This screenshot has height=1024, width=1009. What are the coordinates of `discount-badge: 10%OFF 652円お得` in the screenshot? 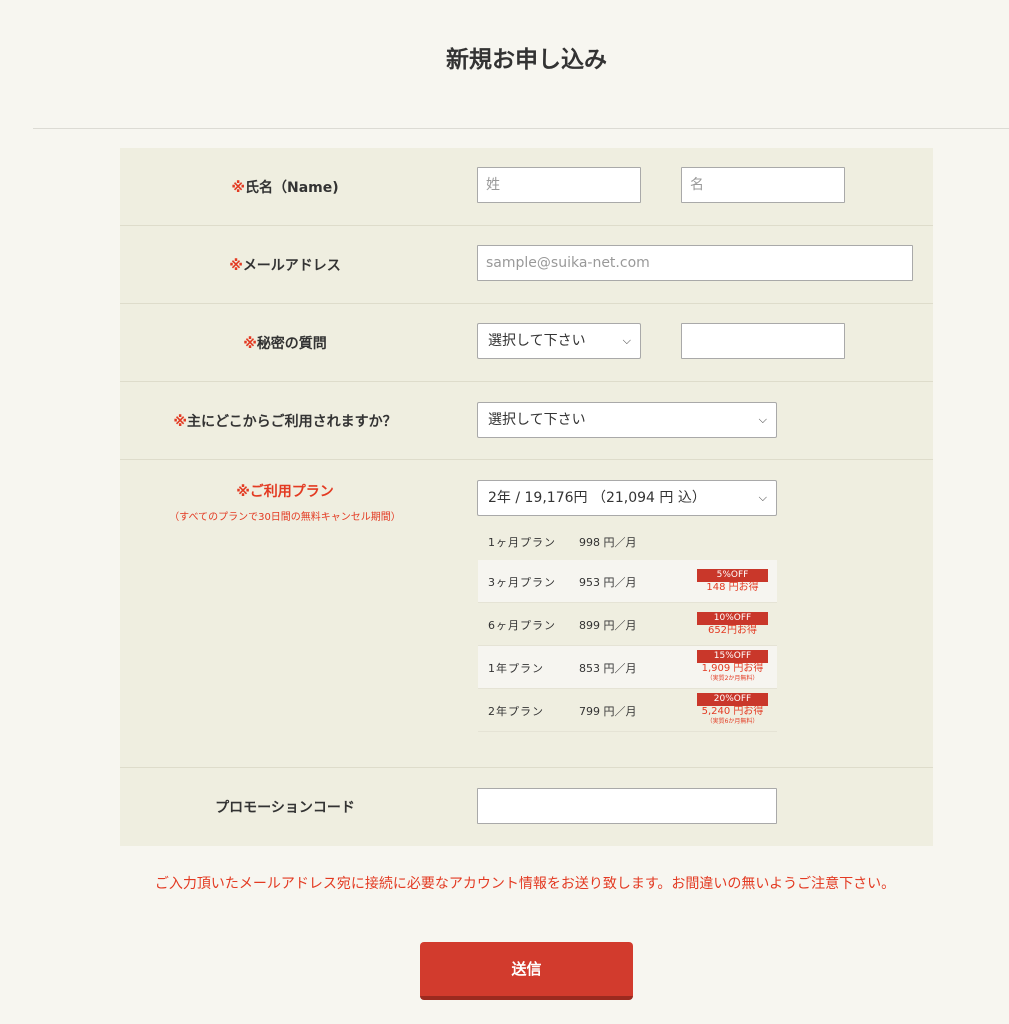 It's located at (732, 624).